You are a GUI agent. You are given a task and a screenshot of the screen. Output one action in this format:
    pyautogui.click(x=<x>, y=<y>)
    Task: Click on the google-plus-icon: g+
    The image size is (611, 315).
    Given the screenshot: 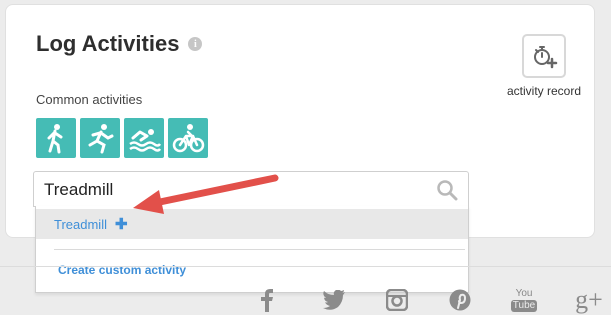 What is the action you would take?
    pyautogui.click(x=589, y=299)
    